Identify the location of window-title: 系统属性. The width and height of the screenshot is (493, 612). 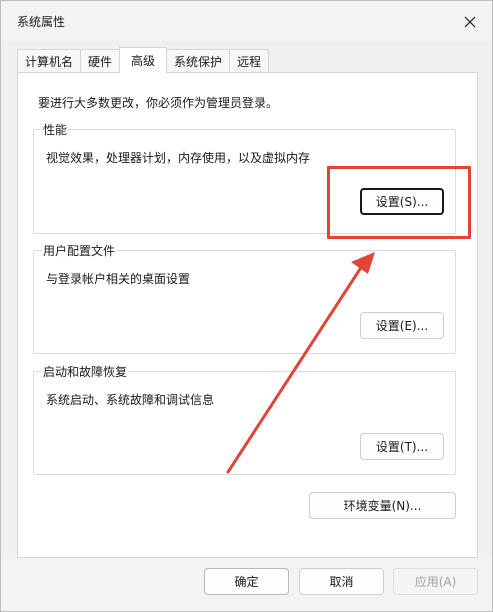
(41, 22).